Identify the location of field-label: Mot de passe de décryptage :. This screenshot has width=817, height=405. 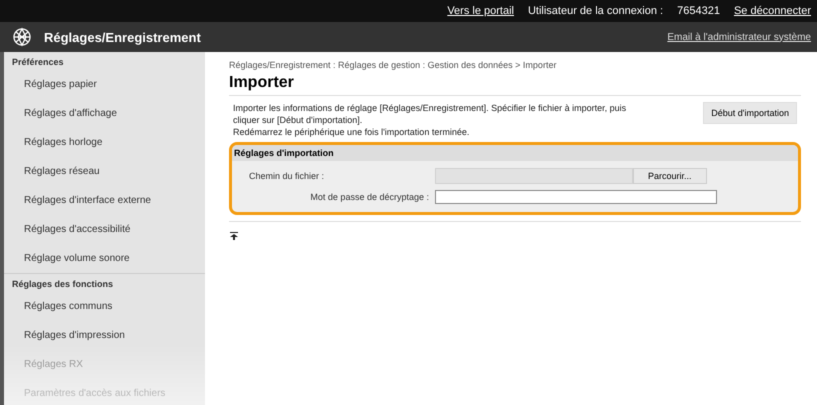
(369, 197).